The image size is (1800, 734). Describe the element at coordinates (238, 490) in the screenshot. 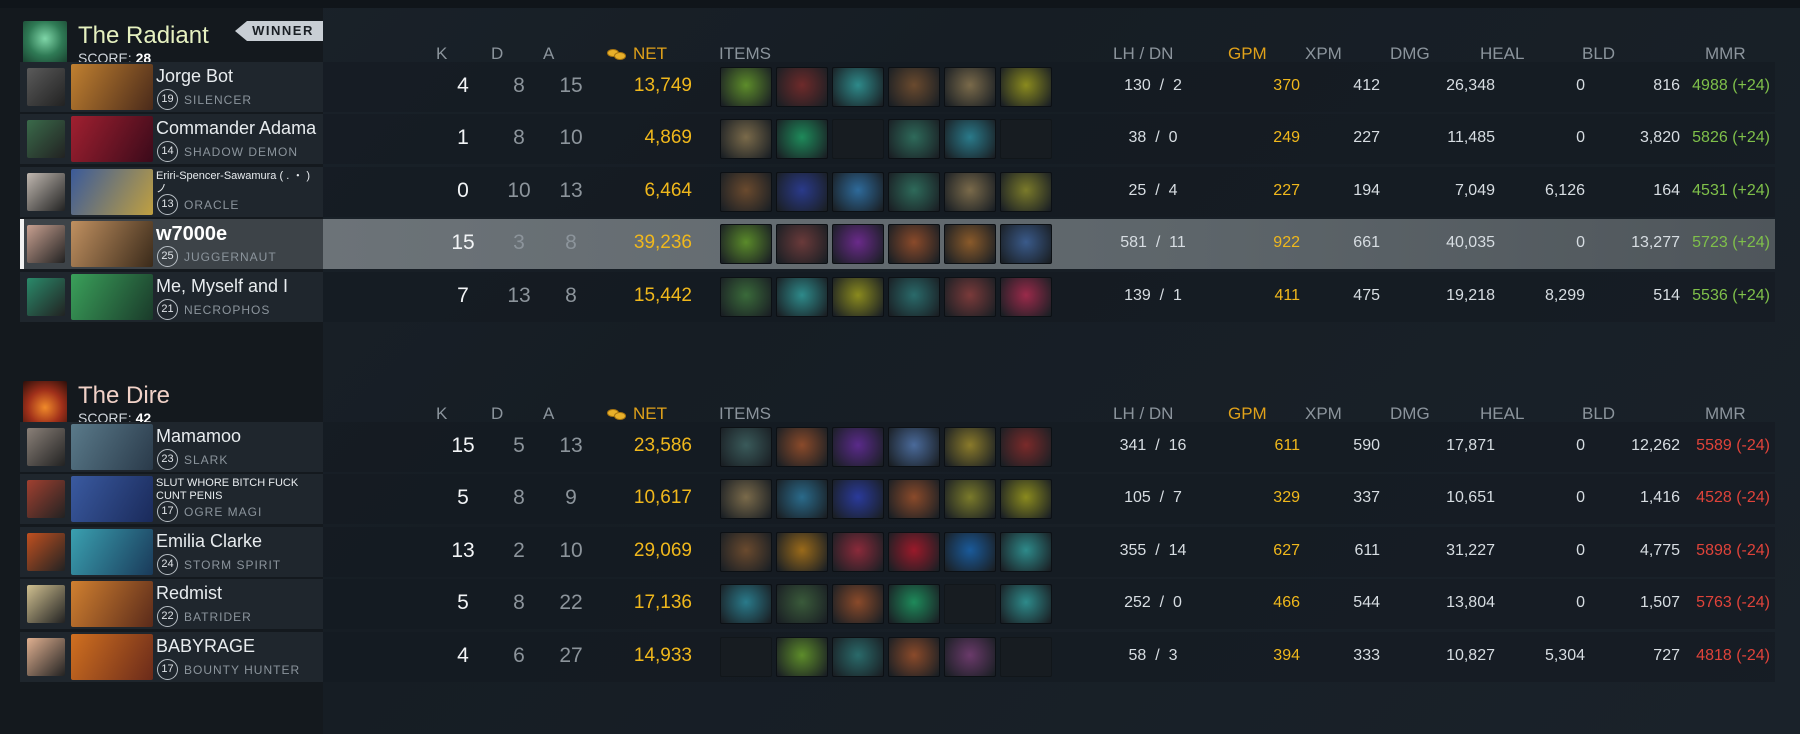

I see `player-name: SLUT WHORE BITCH FUCK CUNT PENIS` at that location.